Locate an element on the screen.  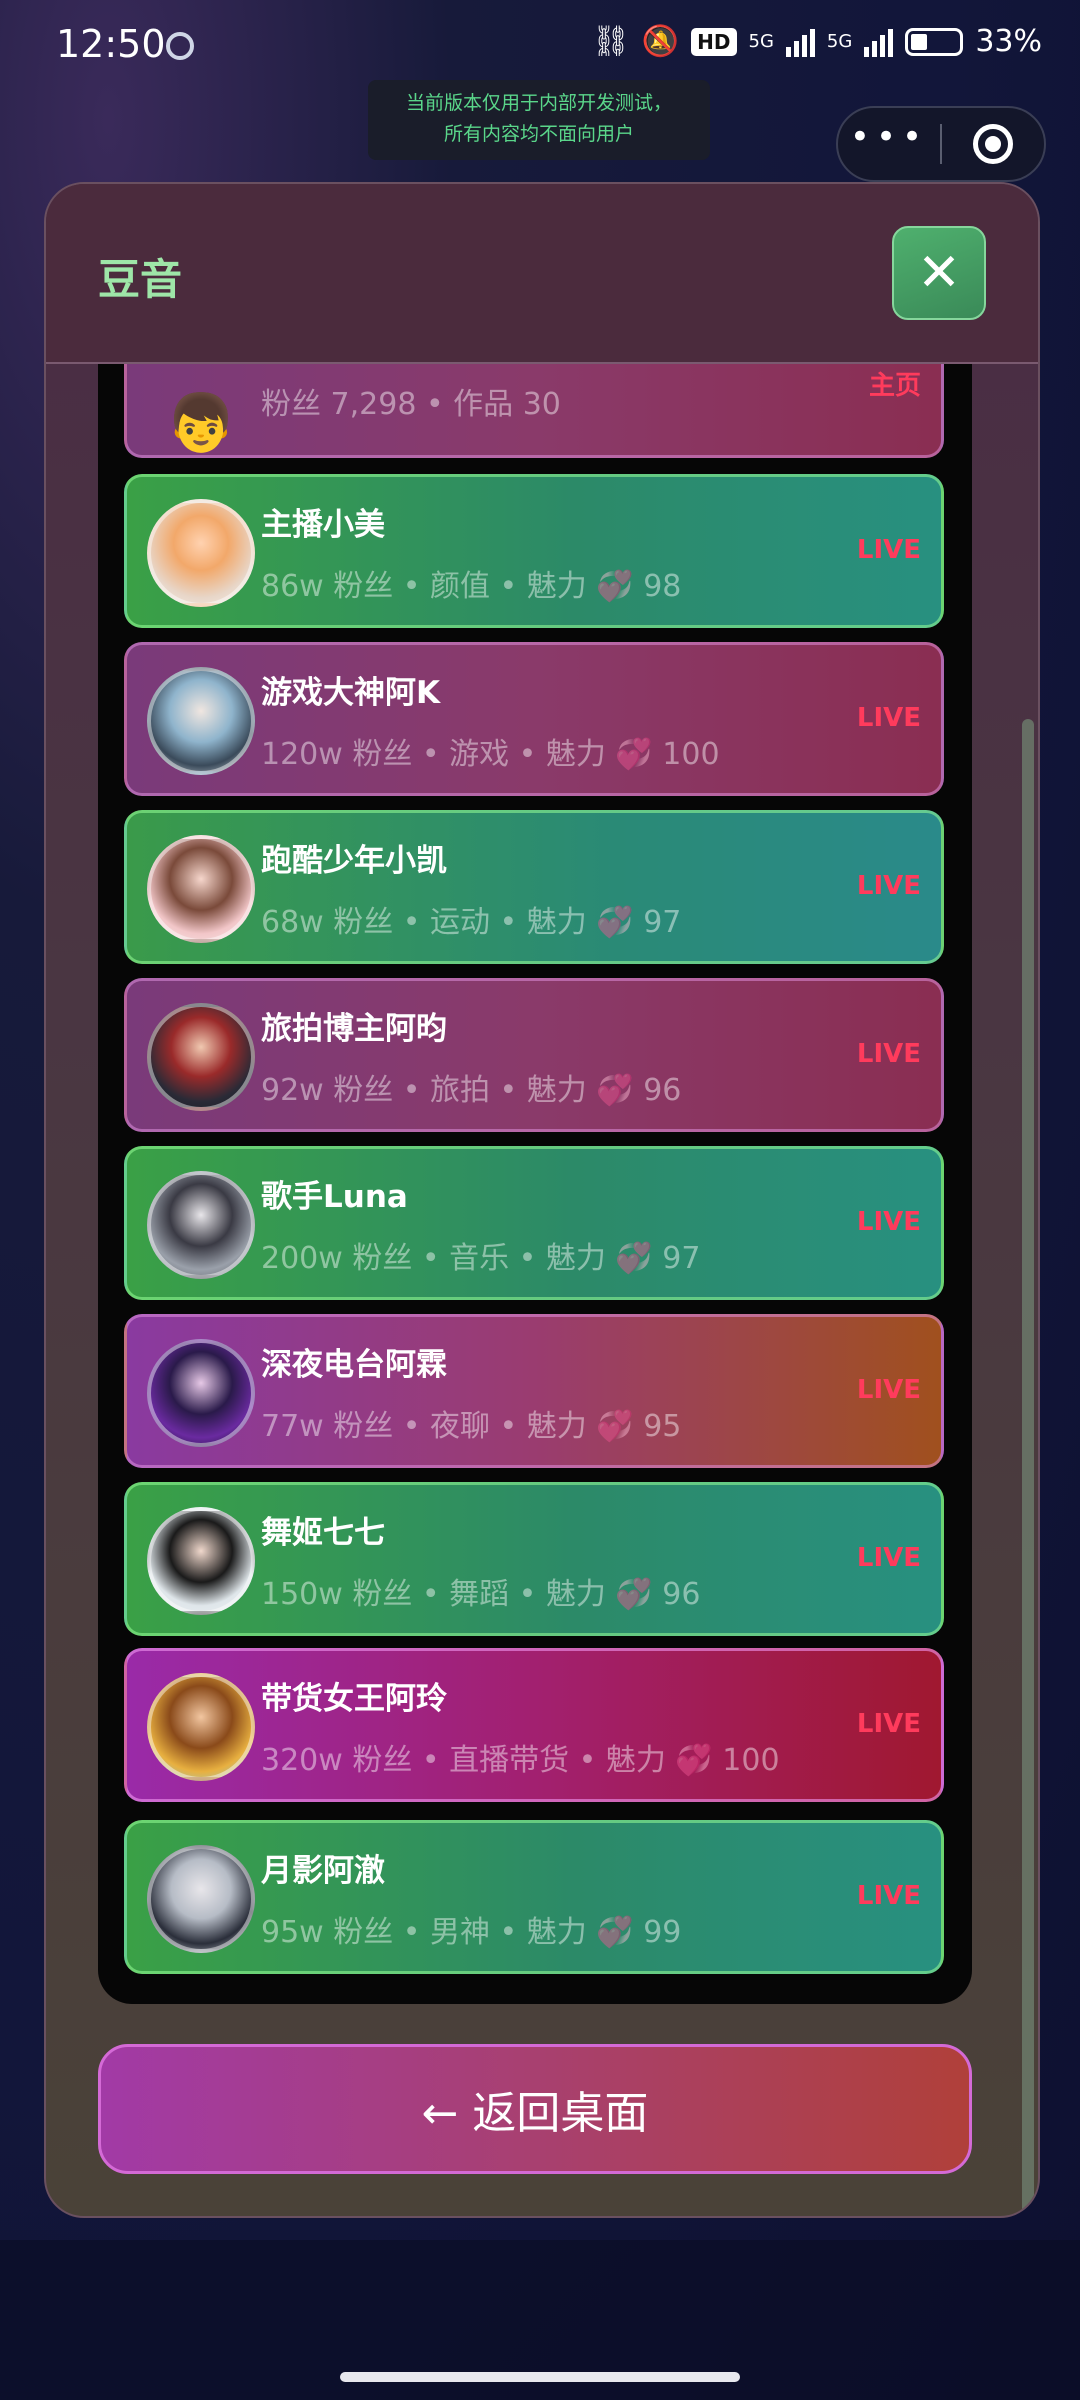
streamer-meta: 120w 粉丝 • 游戏 • 魅力 💞 100 is located at coordinates (490, 754).